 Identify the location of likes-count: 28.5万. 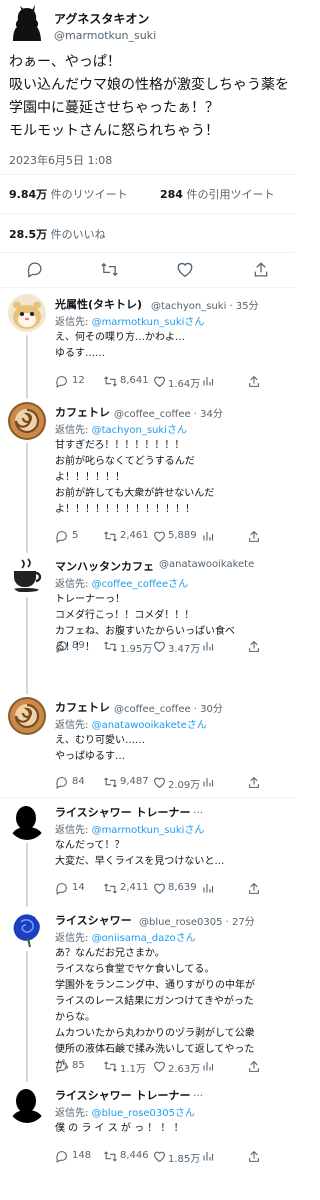
(28, 234).